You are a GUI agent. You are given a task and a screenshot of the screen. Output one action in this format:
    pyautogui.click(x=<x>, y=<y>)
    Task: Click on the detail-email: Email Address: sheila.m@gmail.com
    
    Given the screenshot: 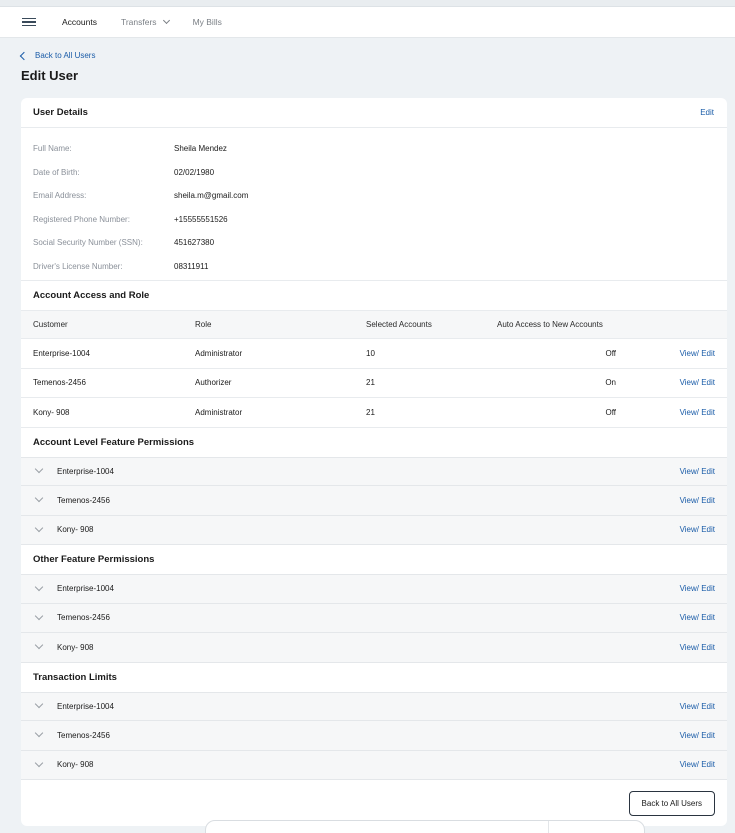 What is the action you would take?
    pyautogui.click(x=374, y=196)
    